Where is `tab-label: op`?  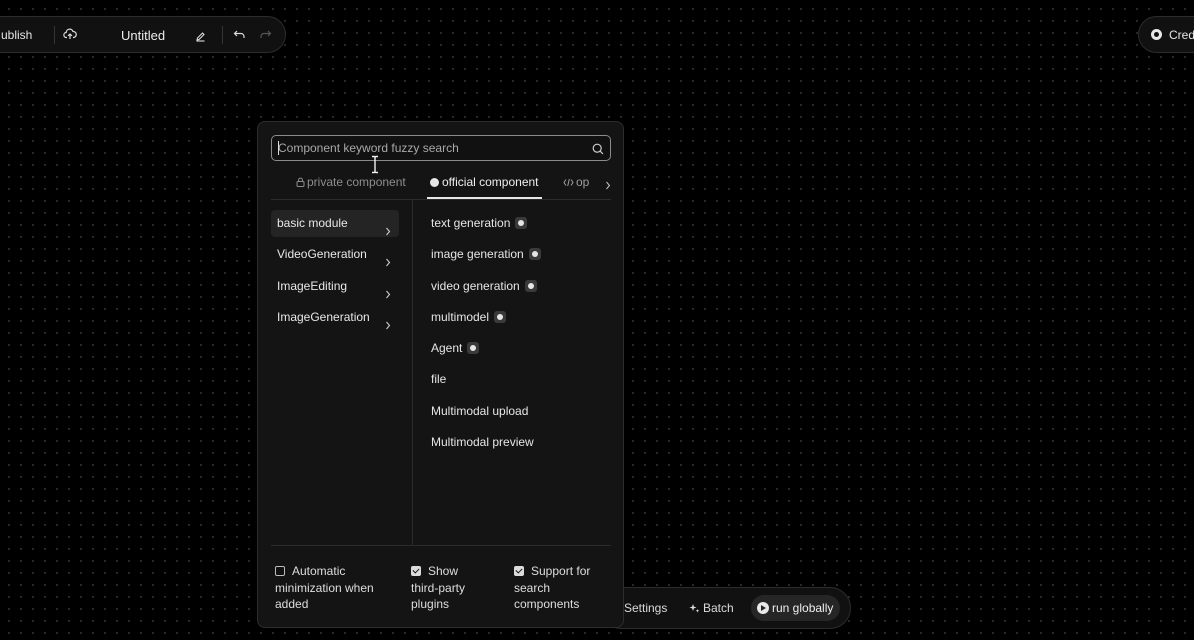
tab-label: op is located at coordinates (583, 182).